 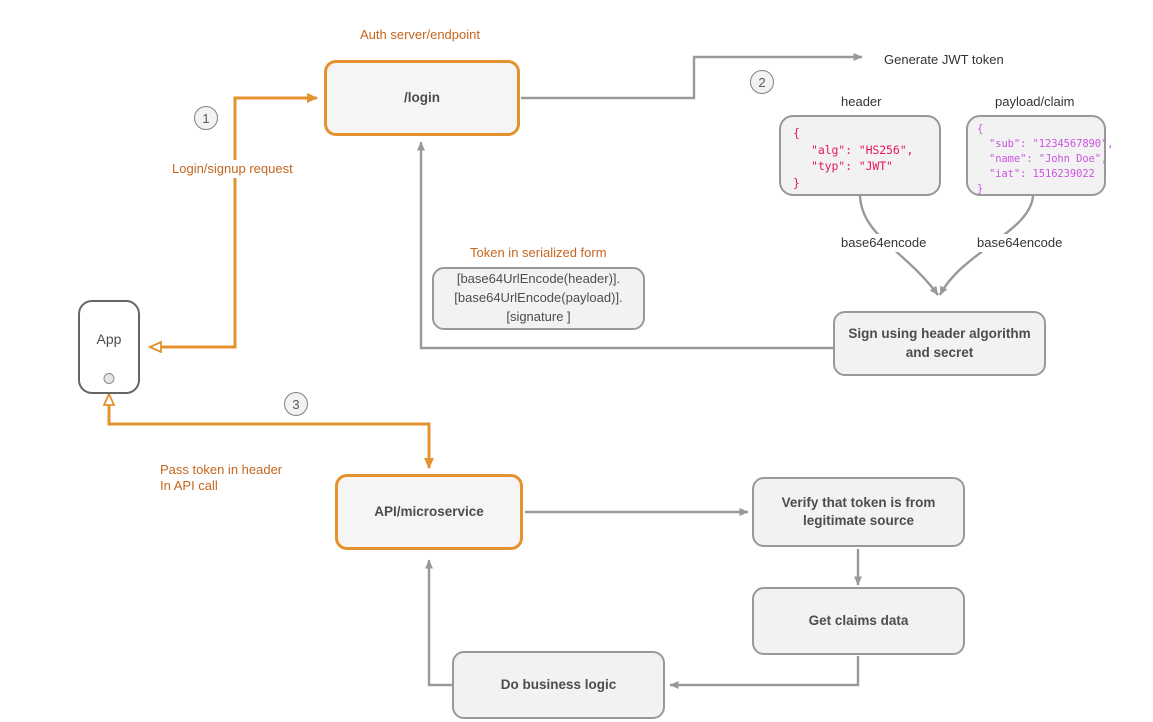 I want to click on step-circle-3: 3, so click(x=296, y=404).